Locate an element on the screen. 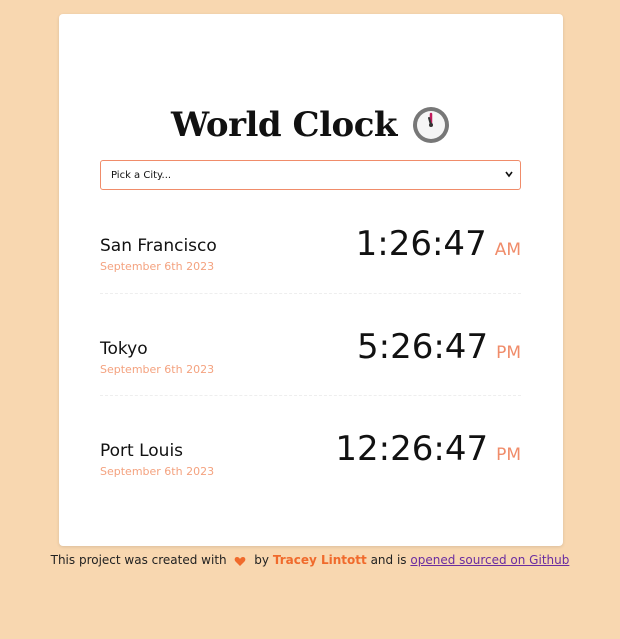 The image size is (620, 639). time-digits: 1:26:47 is located at coordinates (421, 244).